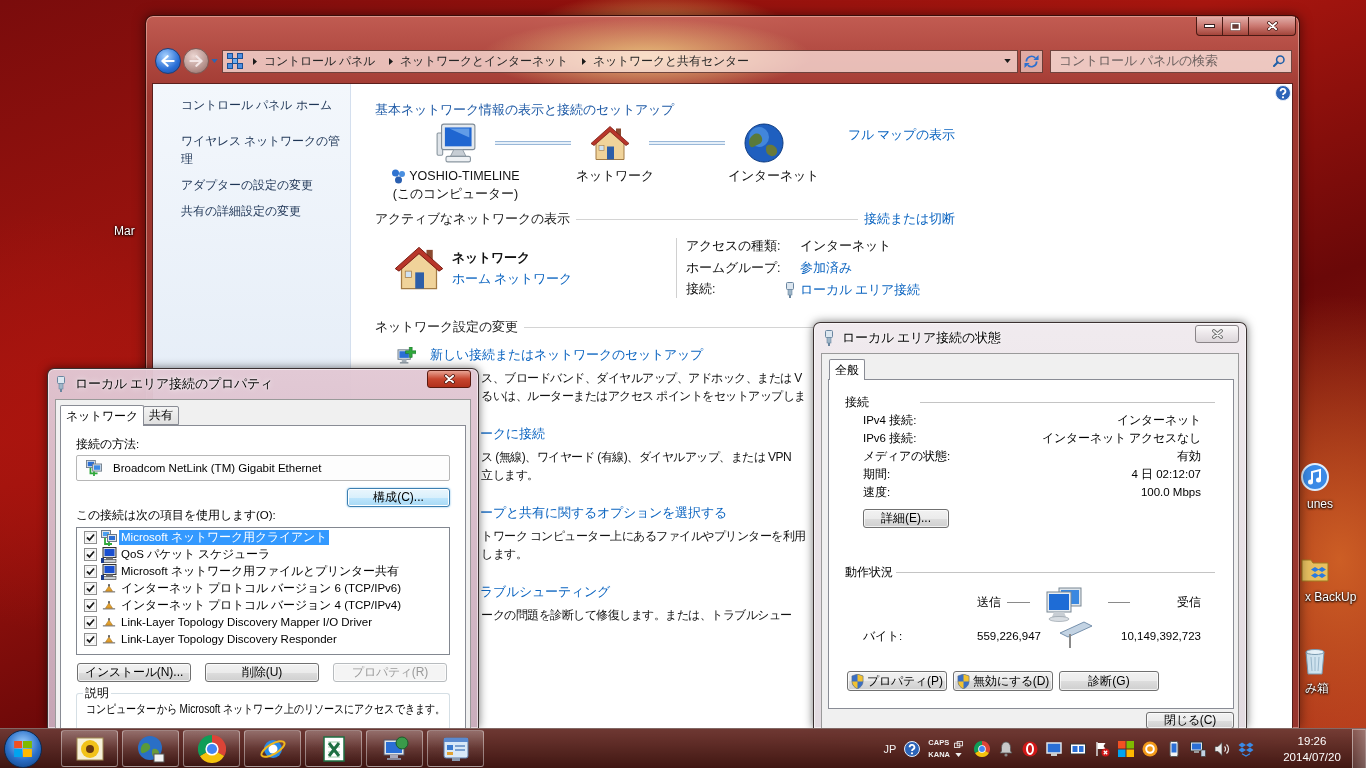  I want to click on dialog-button: 削除(U), so click(262, 672).